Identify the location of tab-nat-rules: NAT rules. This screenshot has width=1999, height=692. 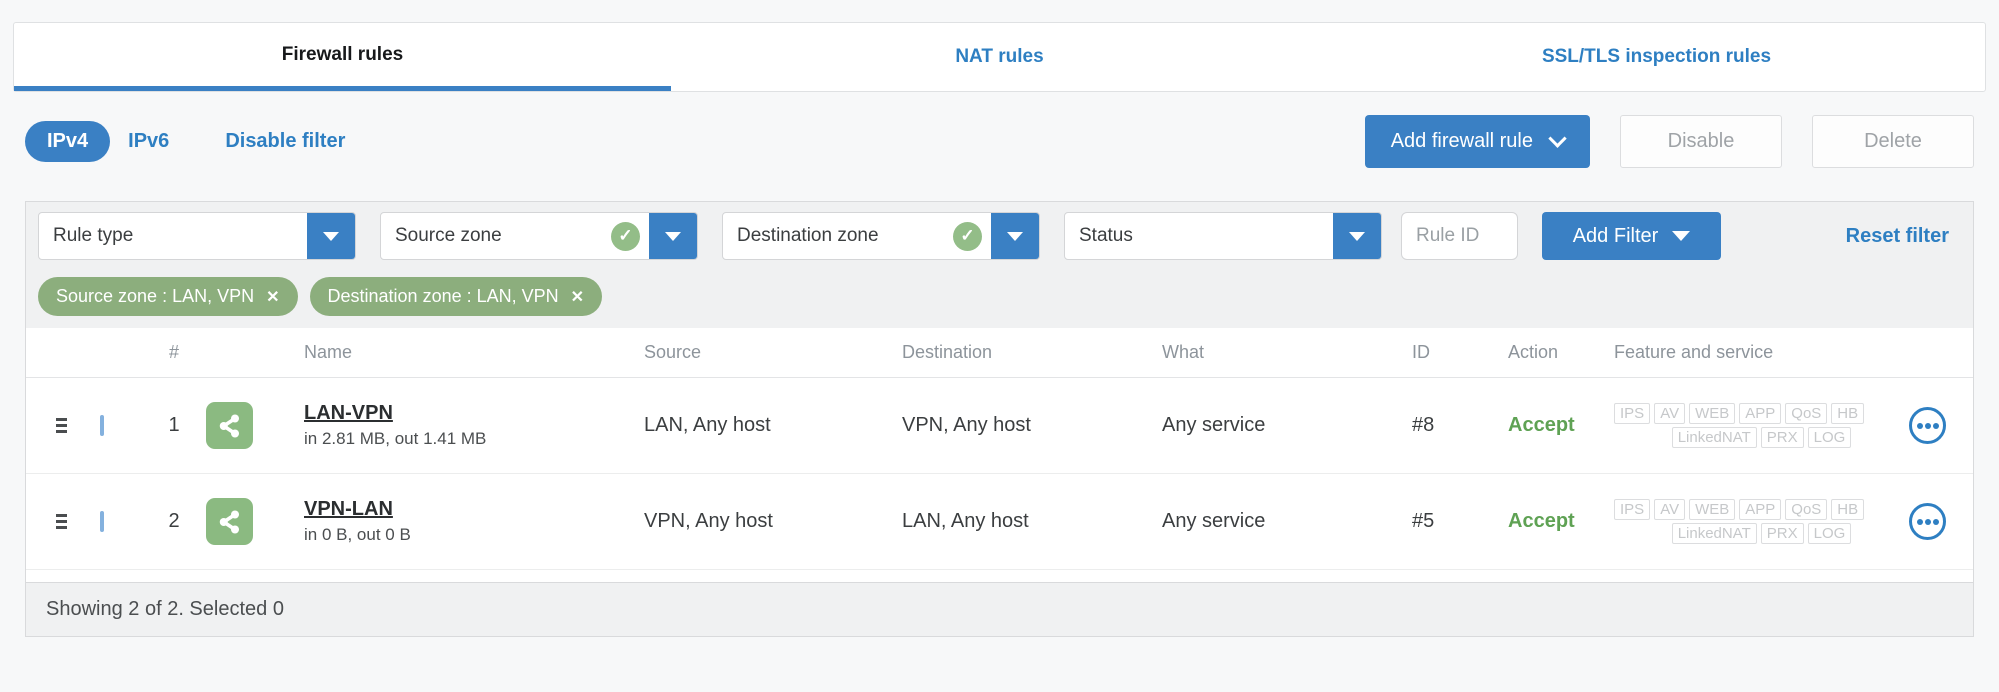
(999, 57).